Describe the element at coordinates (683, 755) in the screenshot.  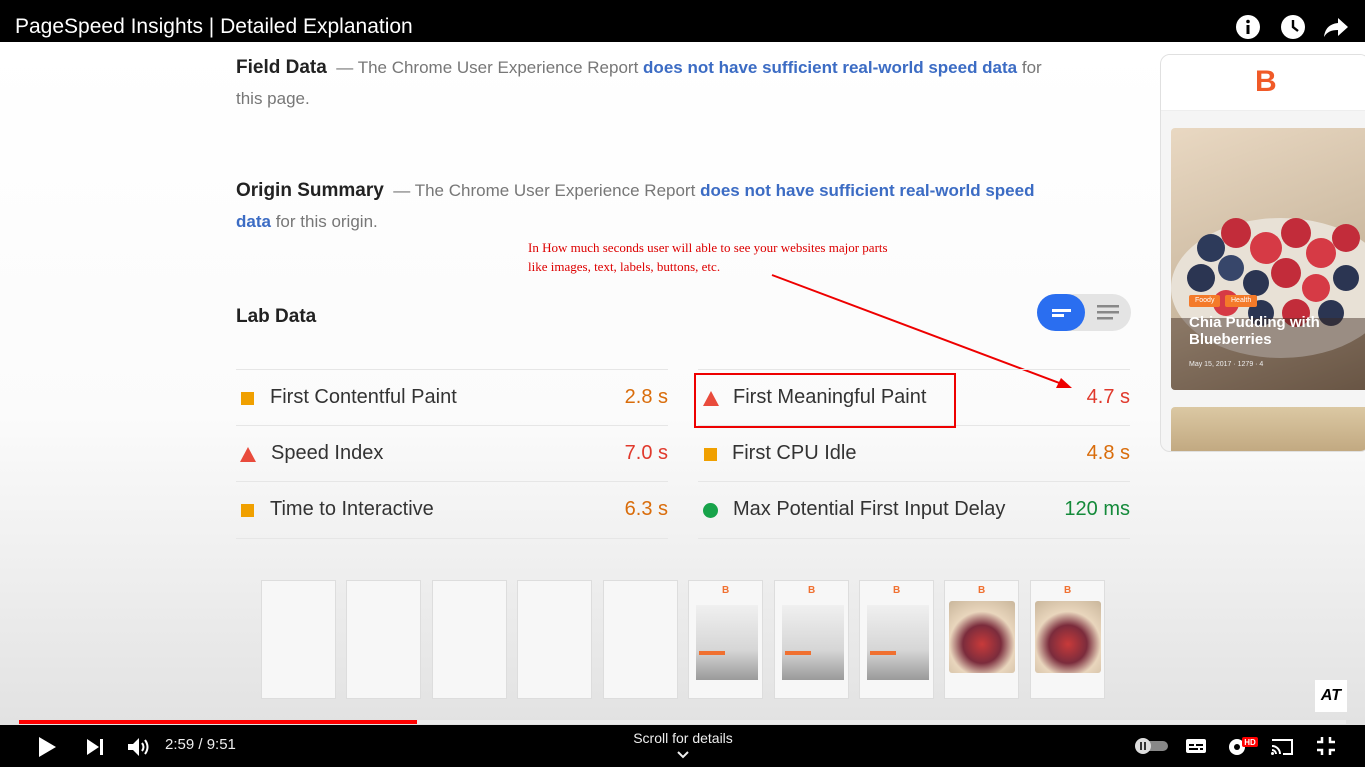
I see `chevron-down-icon` at that location.